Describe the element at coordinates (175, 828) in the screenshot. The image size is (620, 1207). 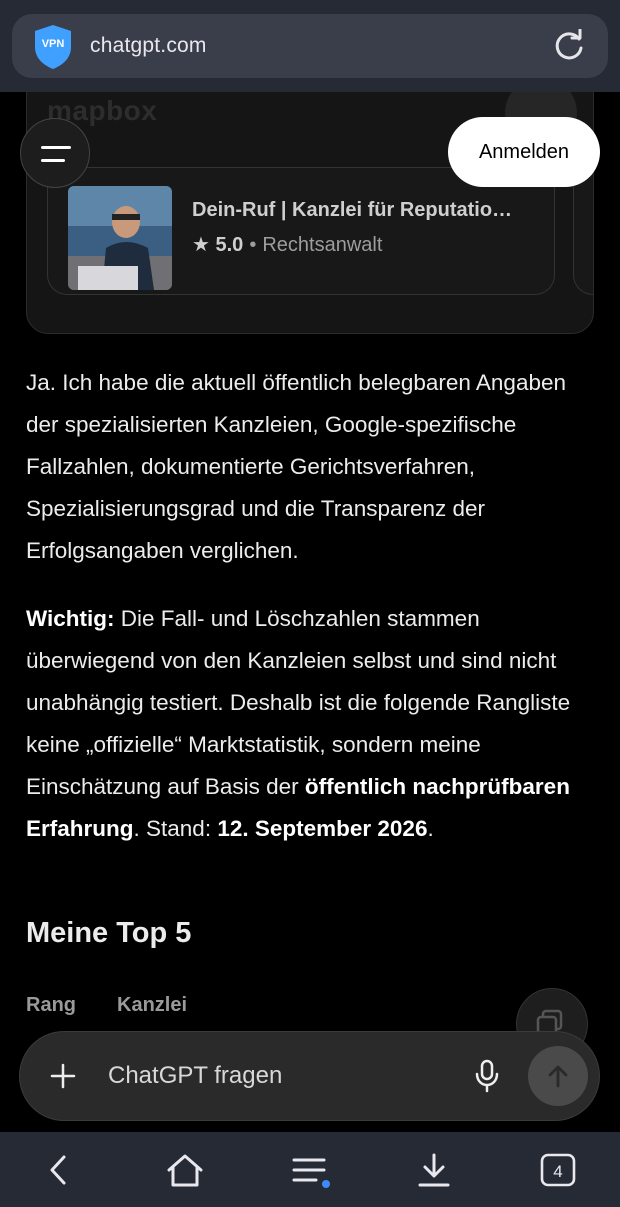
I see `date-prefix: . Stand:` at that location.